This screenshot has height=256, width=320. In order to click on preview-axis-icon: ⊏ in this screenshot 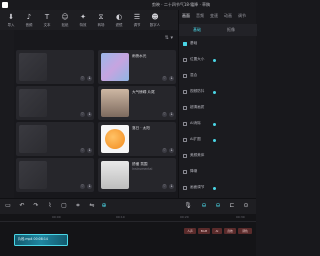, I will do `click(232, 206)`.